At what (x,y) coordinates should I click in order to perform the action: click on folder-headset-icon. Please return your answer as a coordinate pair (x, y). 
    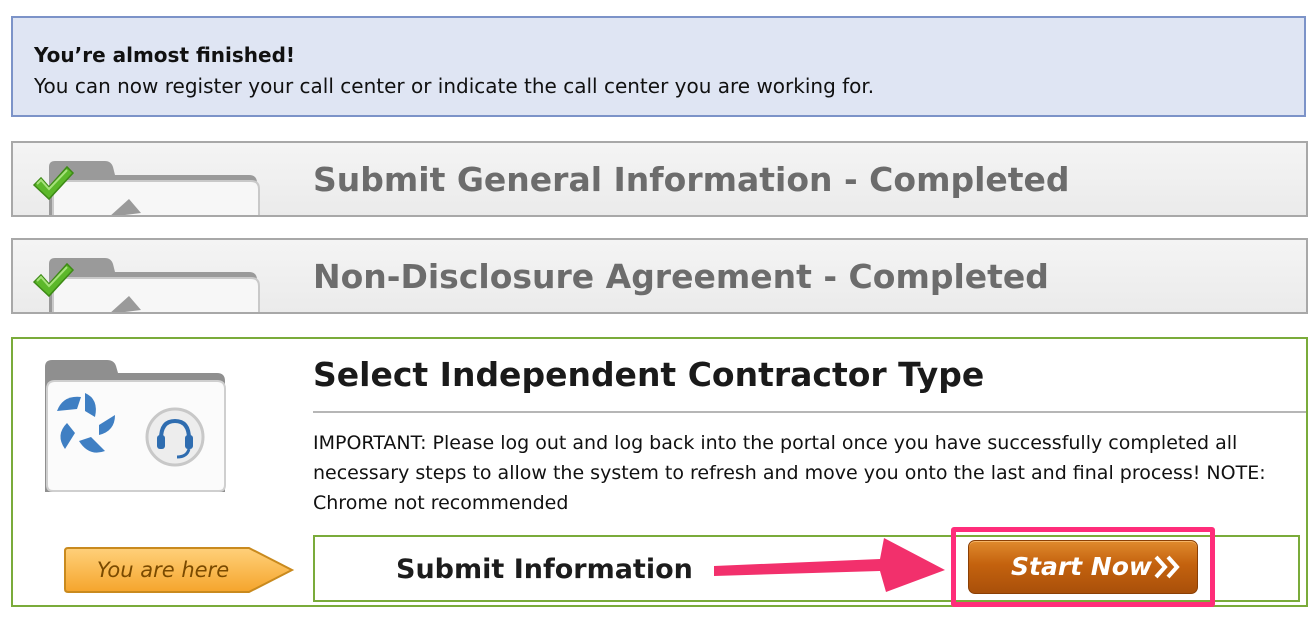
    Looking at the image, I should click on (135, 426).